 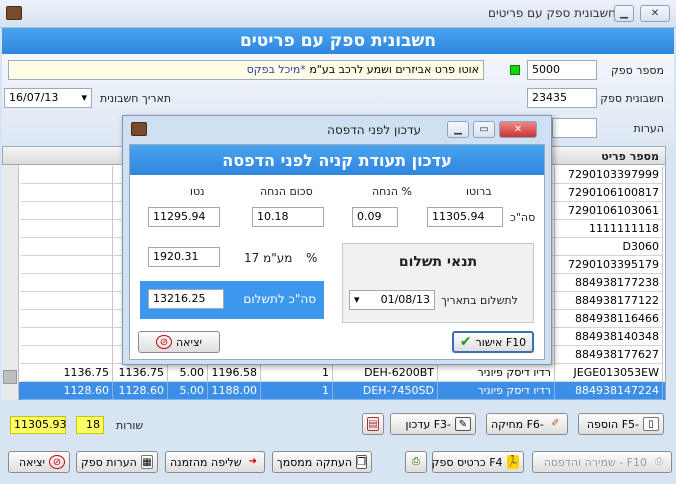 I want to click on table-cell-item: 884938177122, so click(x=609, y=301).